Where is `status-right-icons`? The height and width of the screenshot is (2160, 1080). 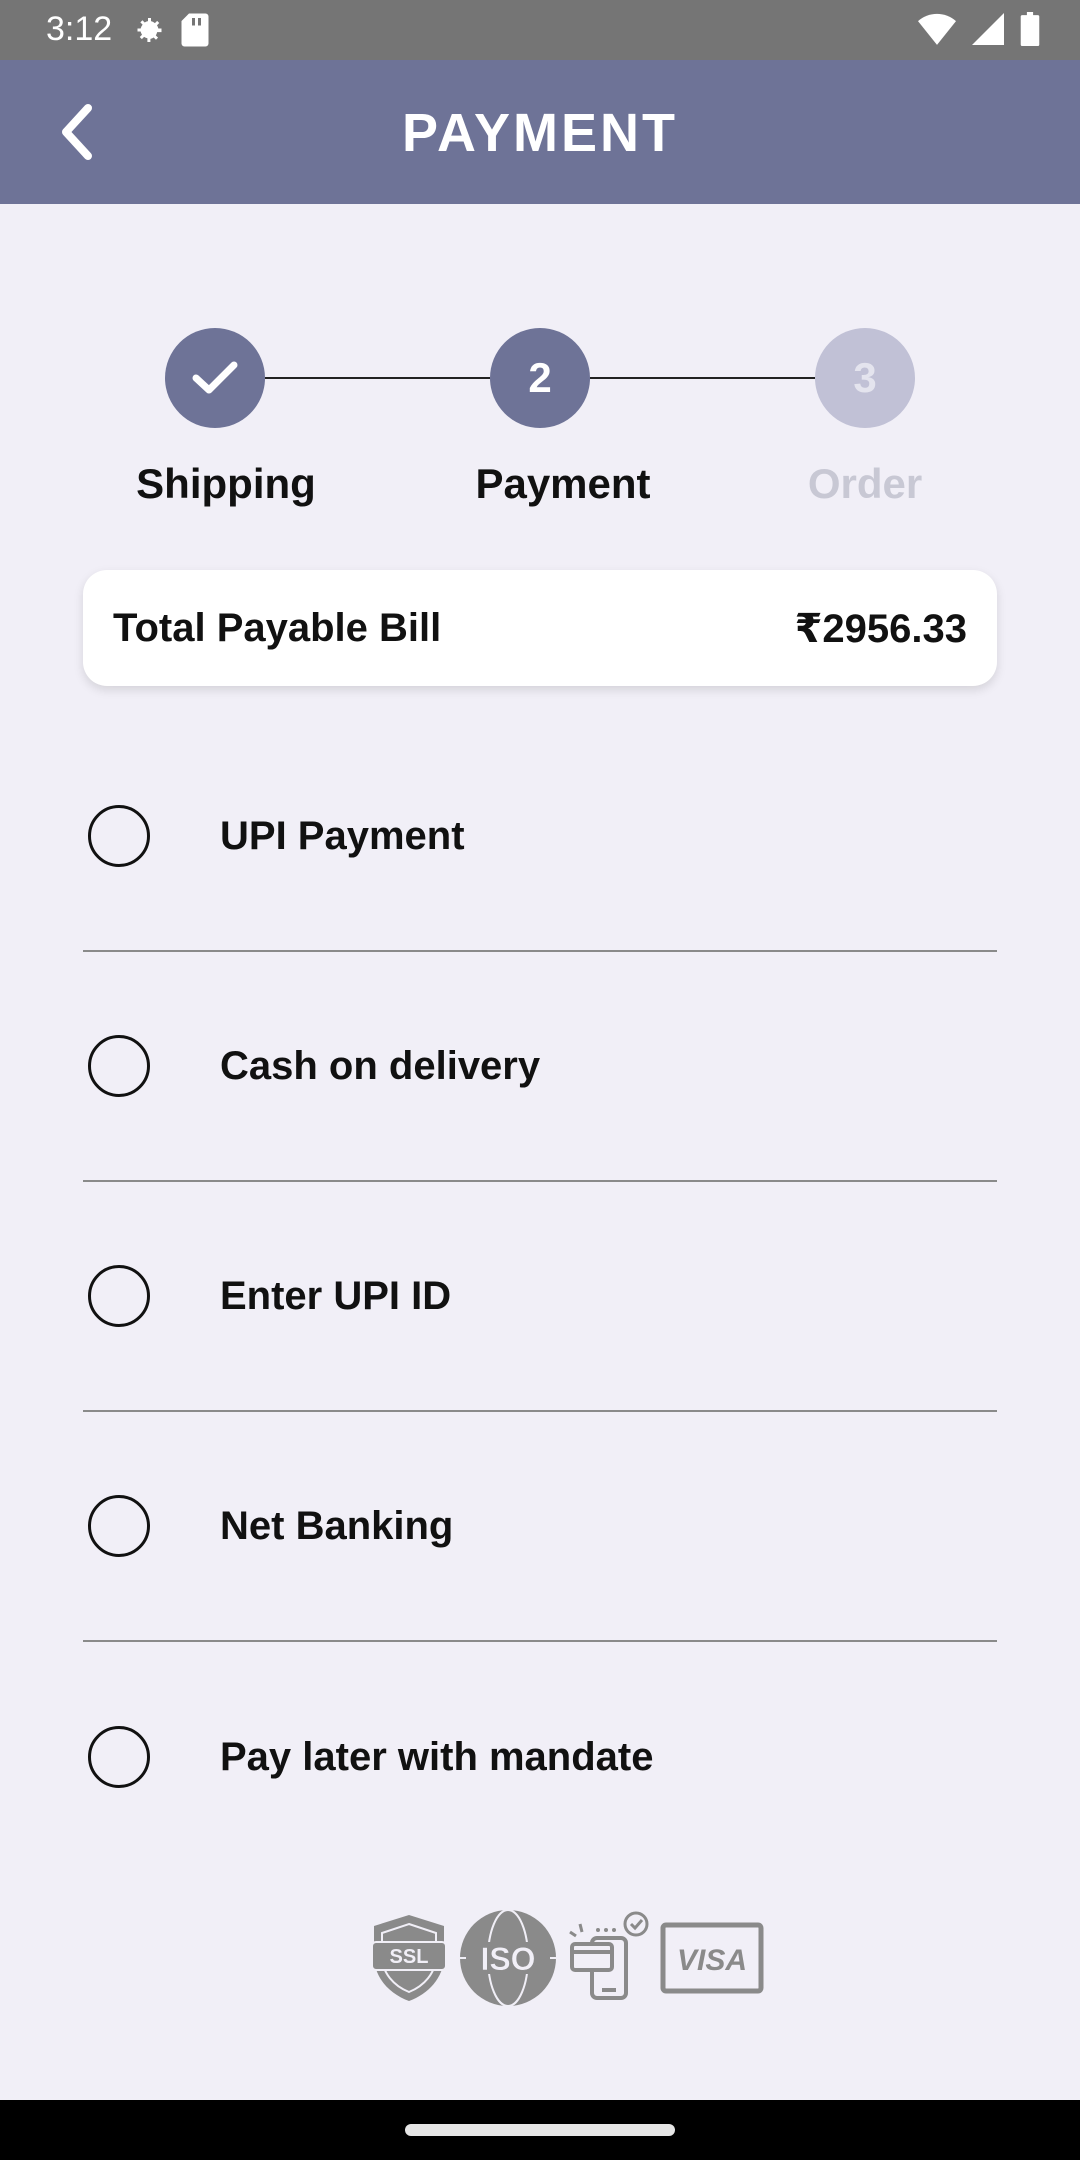
status-right-icons is located at coordinates (979, 31).